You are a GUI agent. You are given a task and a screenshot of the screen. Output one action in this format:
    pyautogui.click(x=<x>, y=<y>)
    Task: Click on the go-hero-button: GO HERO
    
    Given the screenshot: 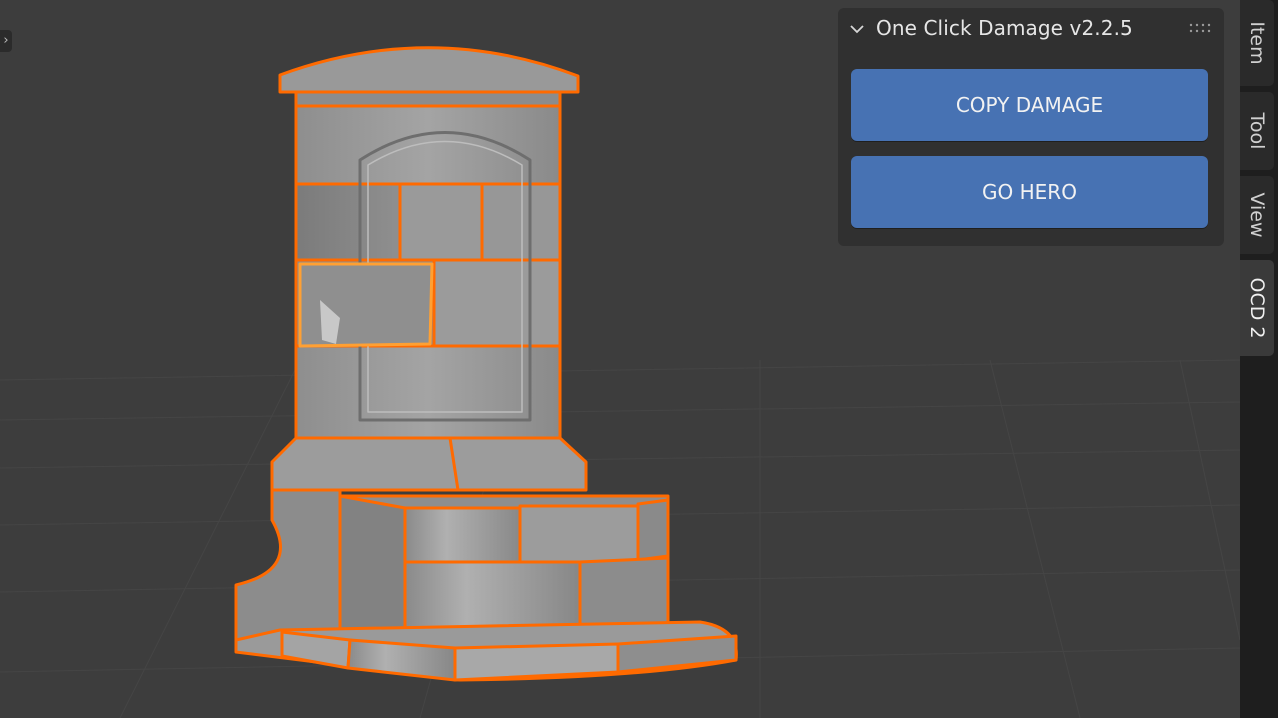 What is the action you would take?
    pyautogui.click(x=1029, y=192)
    